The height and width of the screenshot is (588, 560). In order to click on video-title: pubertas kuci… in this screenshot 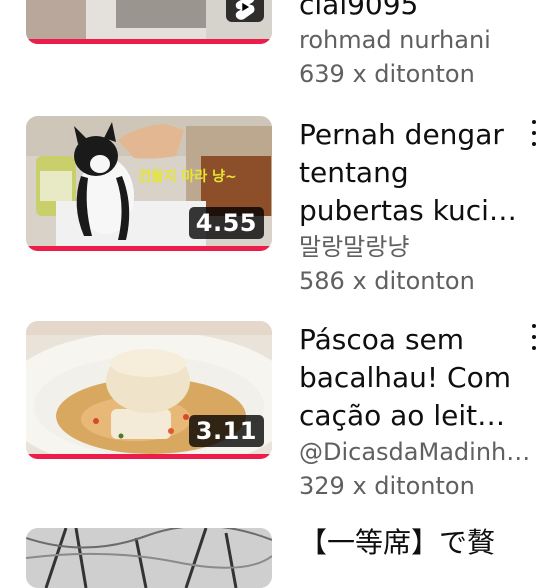, I will do `click(419, 211)`.